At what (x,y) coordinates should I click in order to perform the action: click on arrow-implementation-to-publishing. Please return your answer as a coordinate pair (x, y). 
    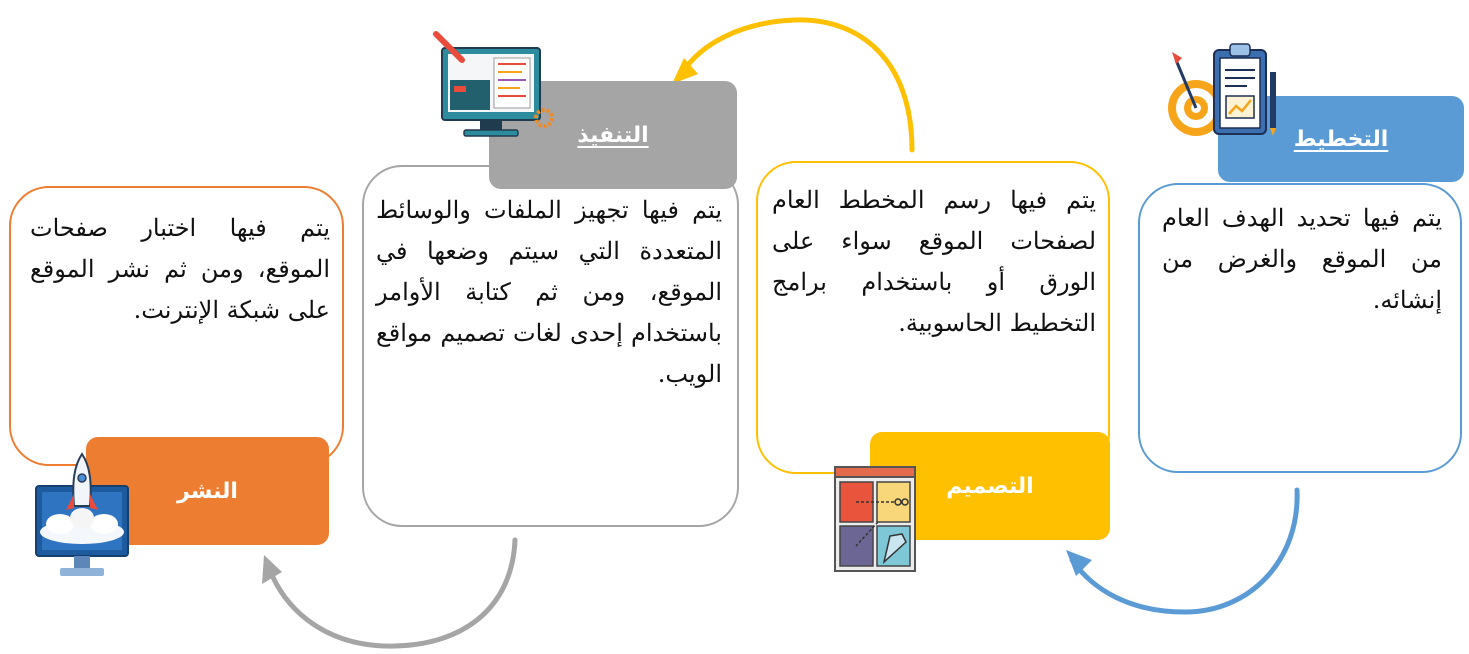
    Looking at the image, I should click on (392, 593).